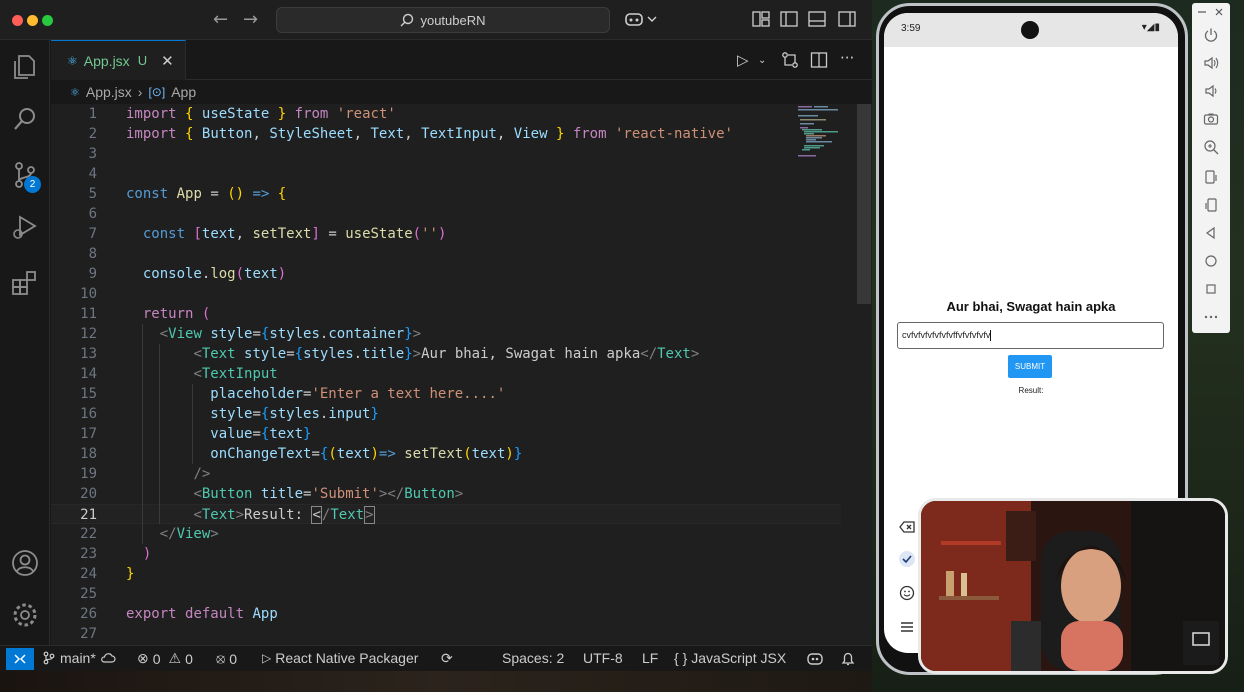  What do you see at coordinates (88, 574) in the screenshot?
I see `line-number: 24` at bounding box center [88, 574].